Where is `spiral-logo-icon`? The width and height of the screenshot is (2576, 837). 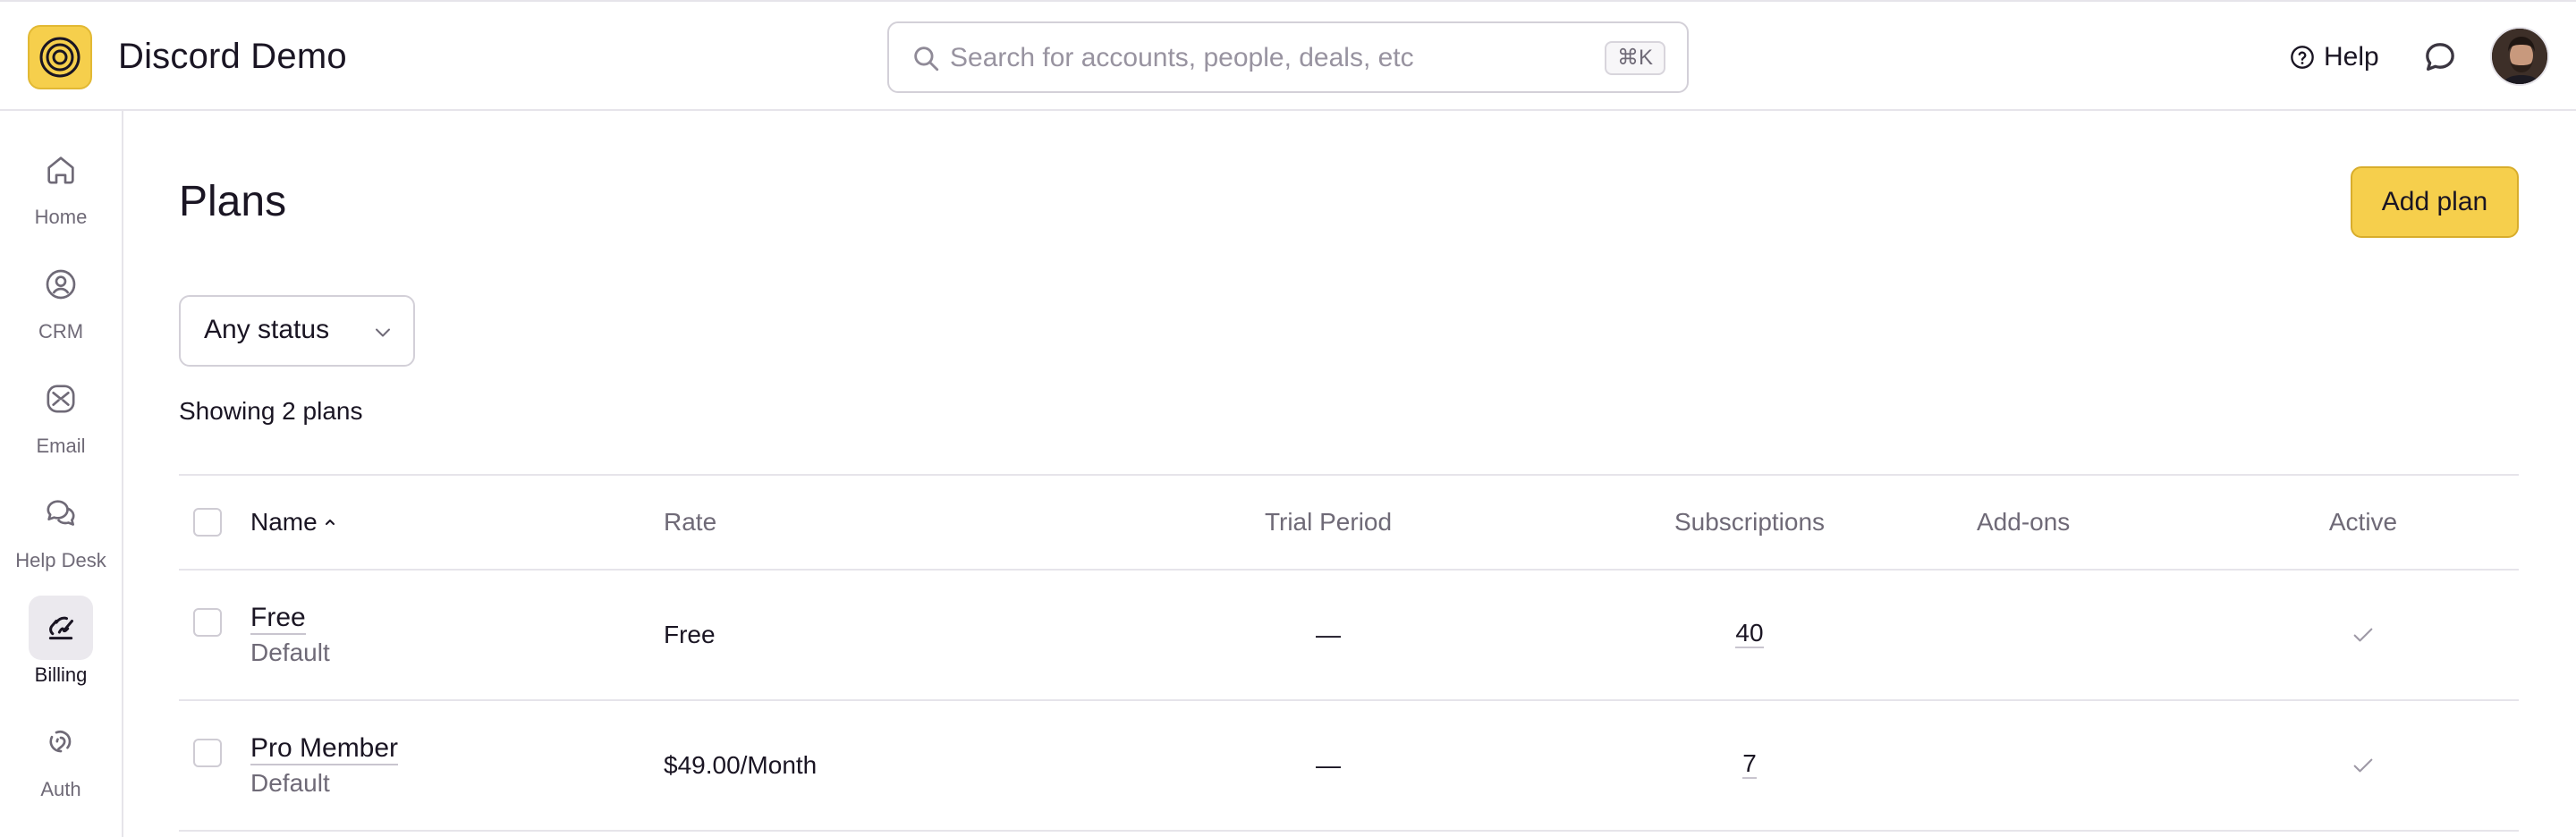 spiral-logo-icon is located at coordinates (60, 57).